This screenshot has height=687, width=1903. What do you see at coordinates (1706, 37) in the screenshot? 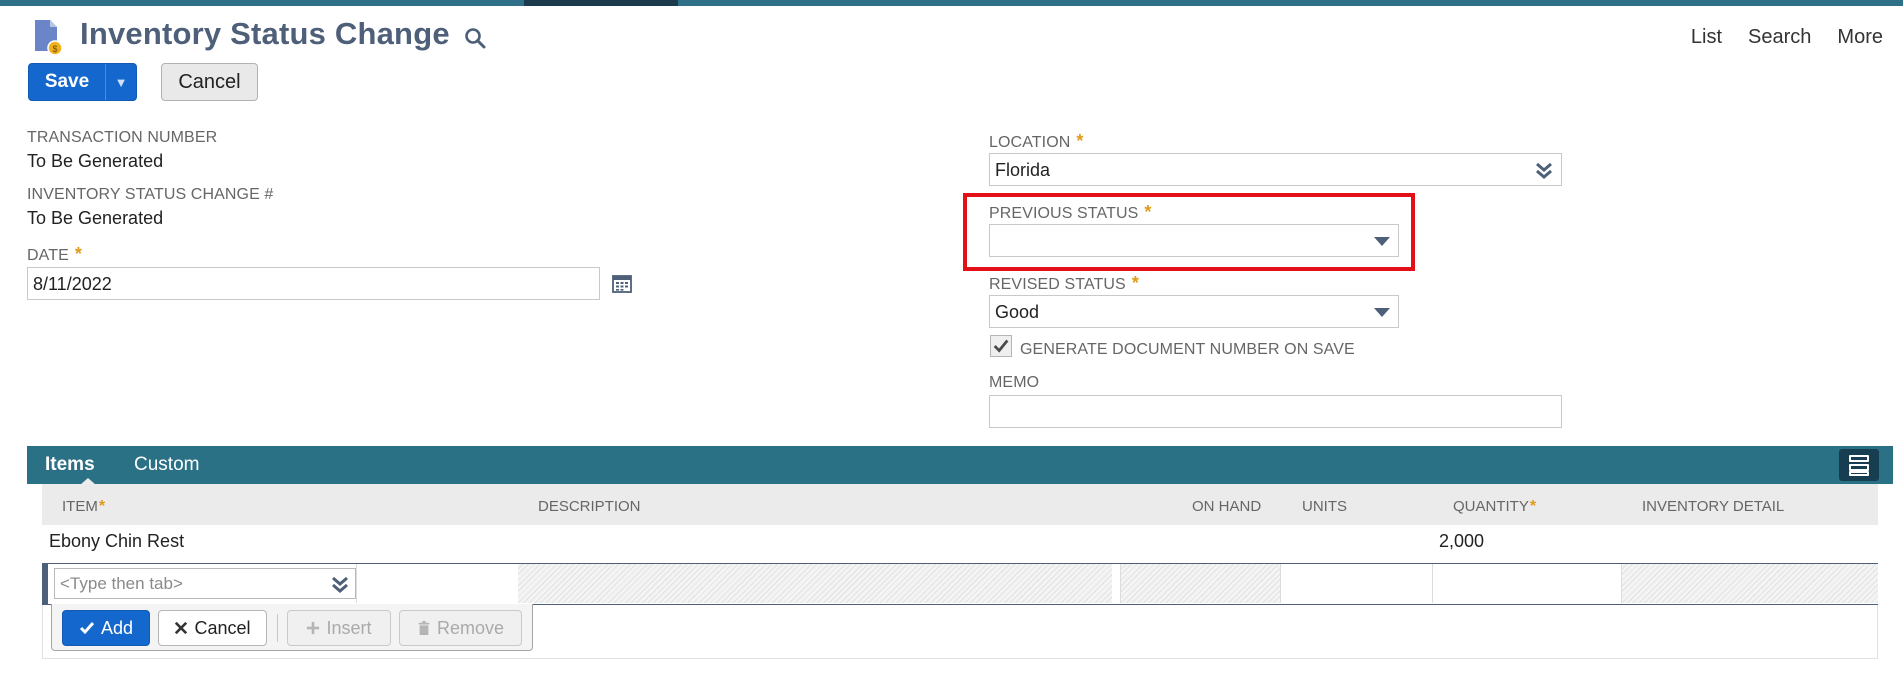
I see `list-link: List` at bounding box center [1706, 37].